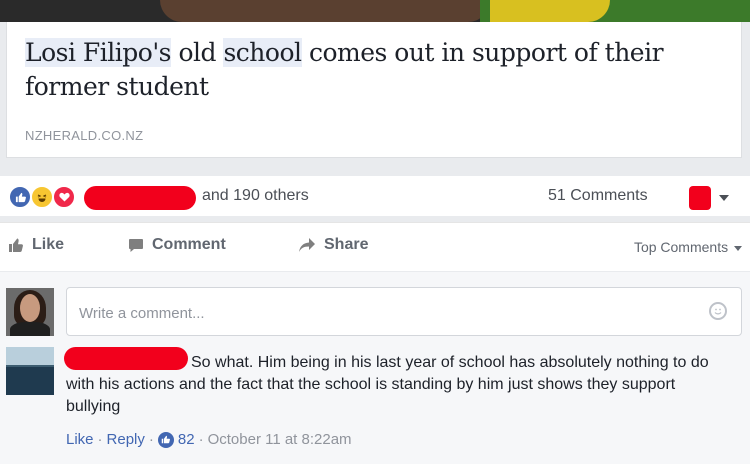  I want to click on redacted-page-avatar, so click(700, 198).